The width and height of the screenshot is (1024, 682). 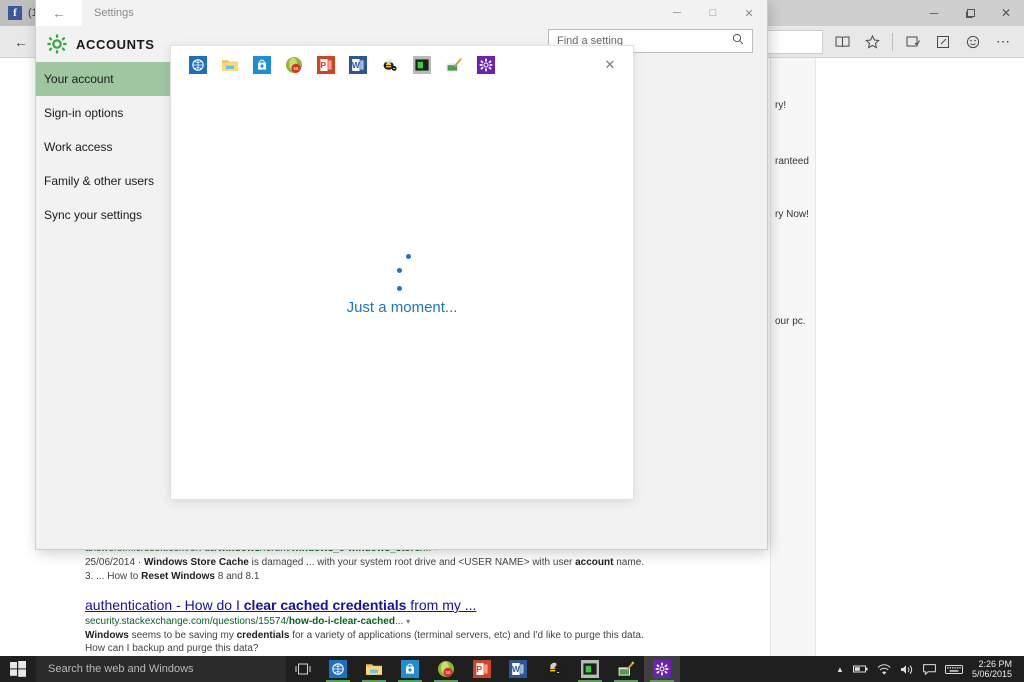 What do you see at coordinates (677, 13) in the screenshot?
I see `settings-minimize-button: ─` at bounding box center [677, 13].